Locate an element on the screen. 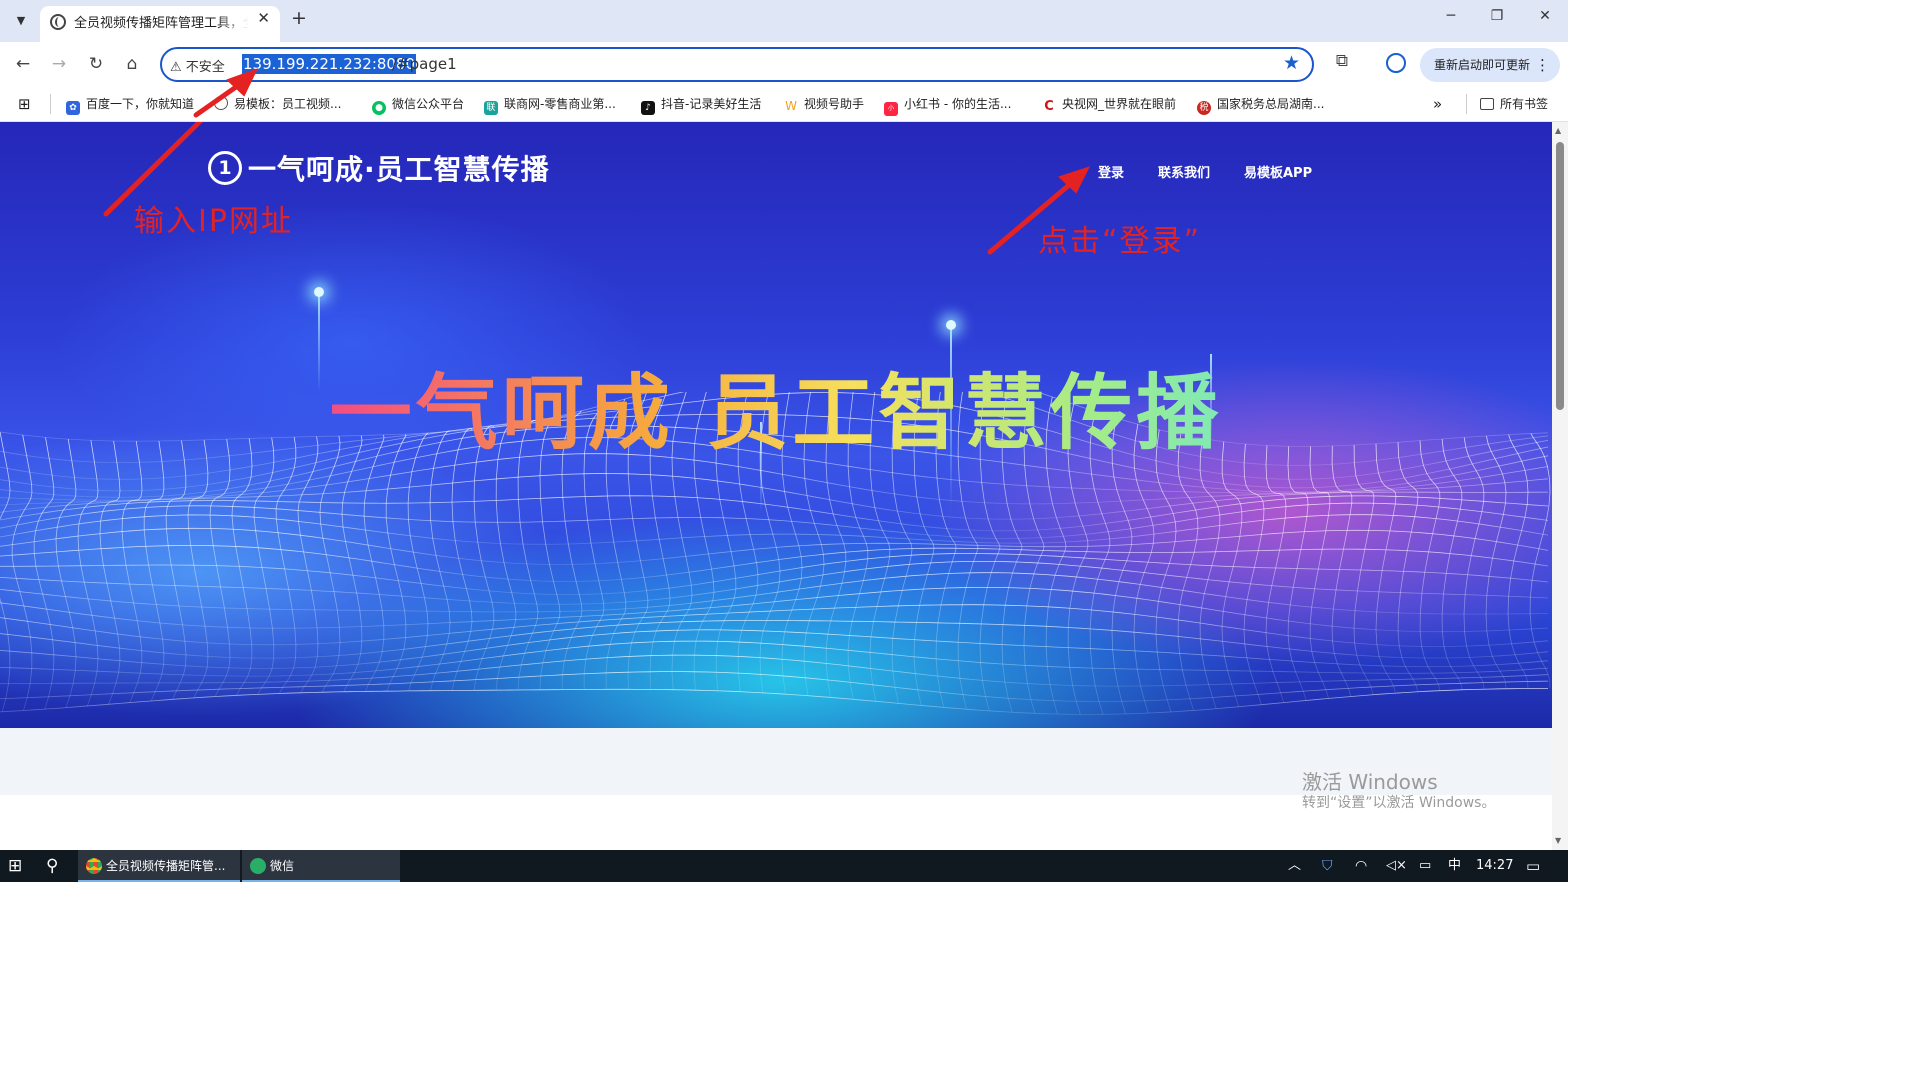 The image size is (1920, 1080). update-relaunch-button: 重新启动即可更新 ⋮ is located at coordinates (1490, 65).